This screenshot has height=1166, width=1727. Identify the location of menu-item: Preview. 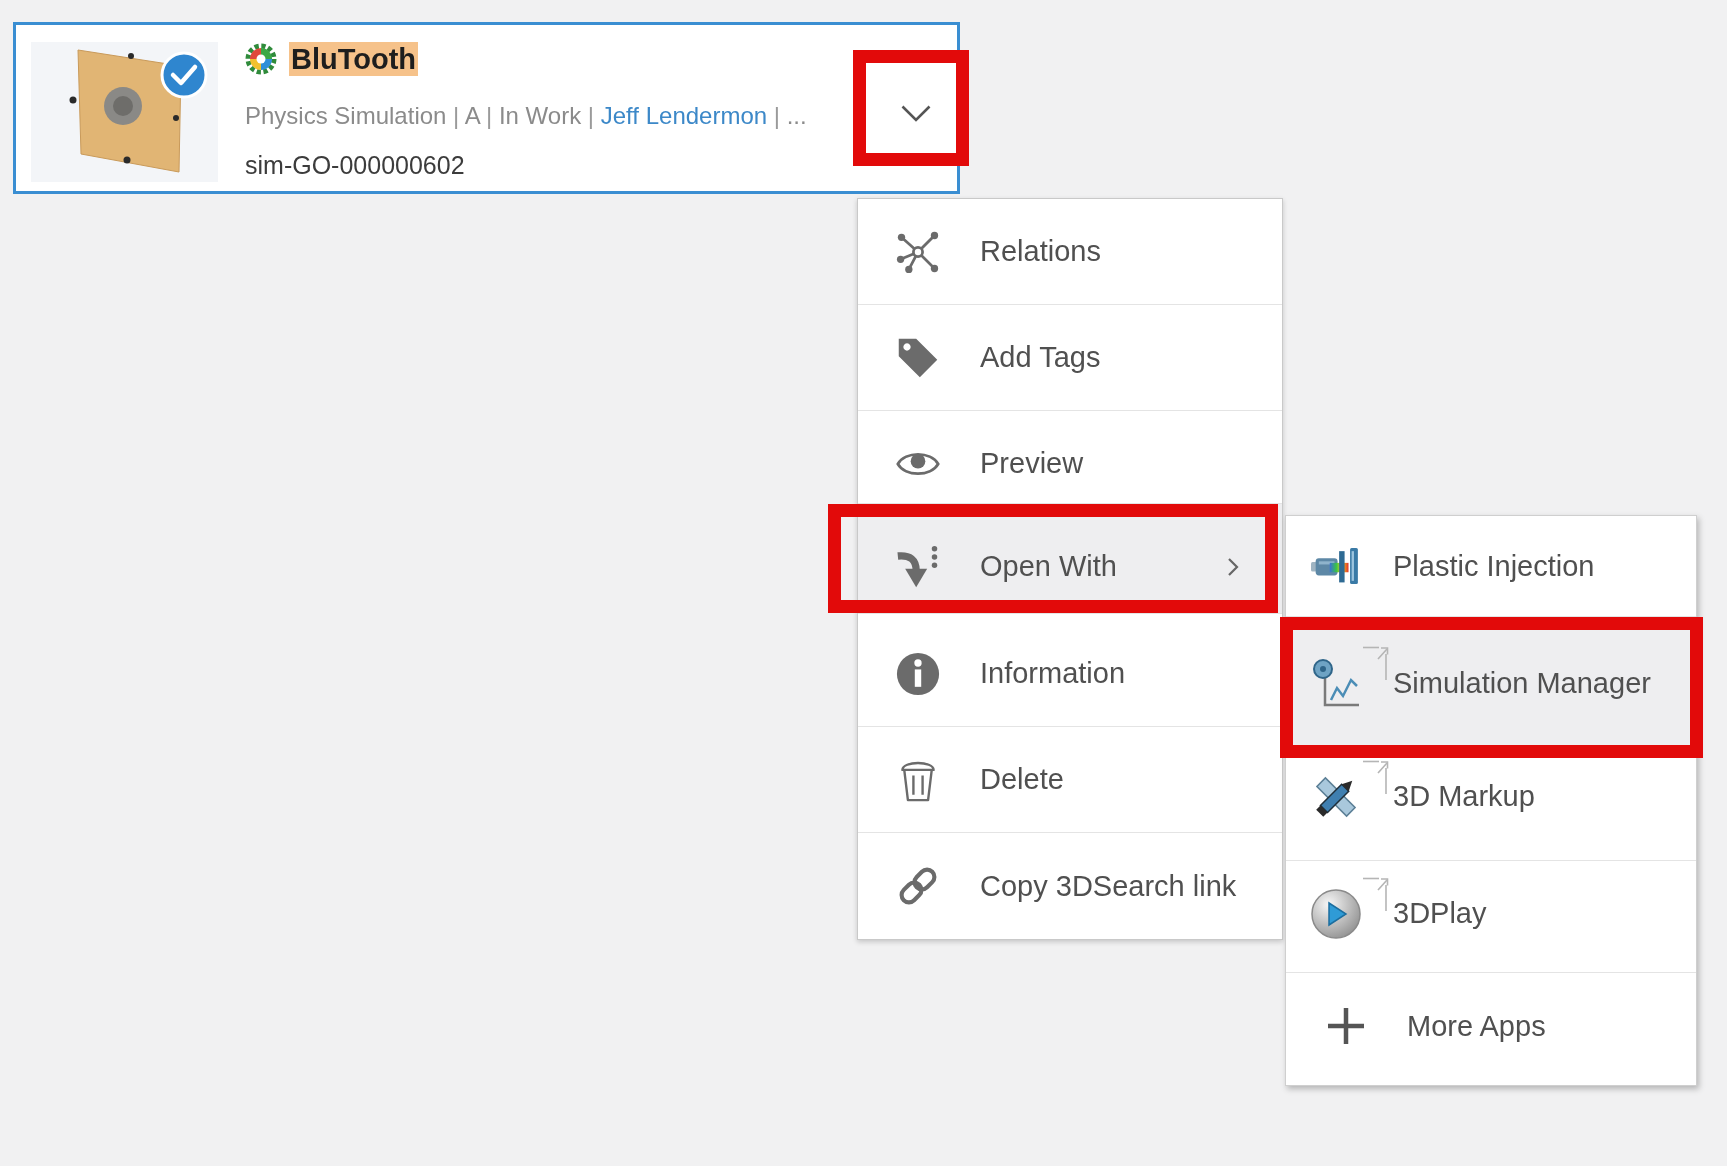
(1070, 457).